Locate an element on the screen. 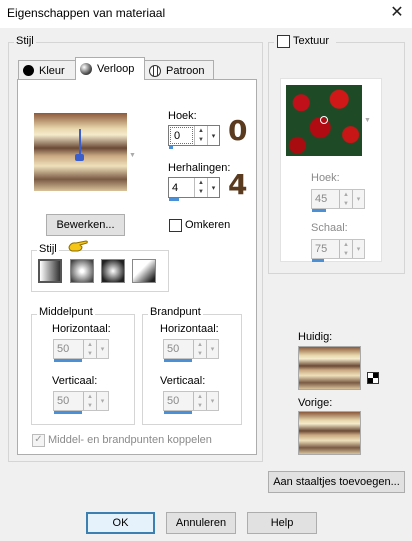 The width and height of the screenshot is (412, 541). gradient-center-marker is located at coordinates (79, 157).